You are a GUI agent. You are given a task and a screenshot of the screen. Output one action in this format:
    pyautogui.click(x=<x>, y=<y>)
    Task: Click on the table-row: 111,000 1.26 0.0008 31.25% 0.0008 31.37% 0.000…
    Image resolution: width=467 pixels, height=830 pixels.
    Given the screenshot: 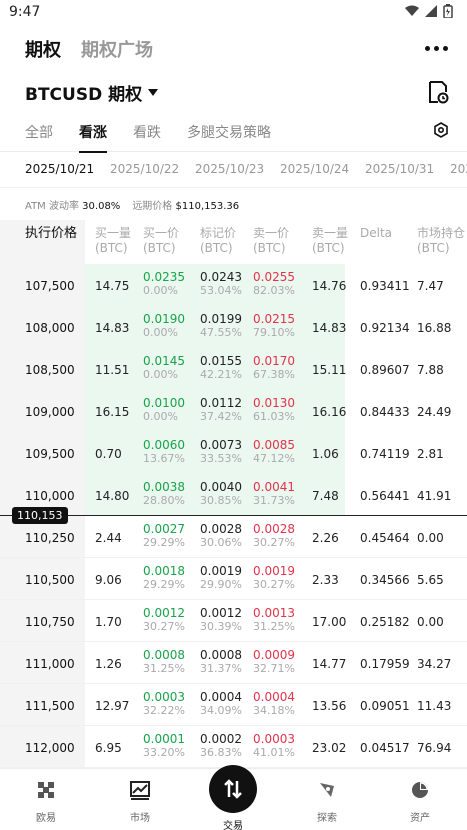 What is the action you would take?
    pyautogui.click(x=233, y=663)
    